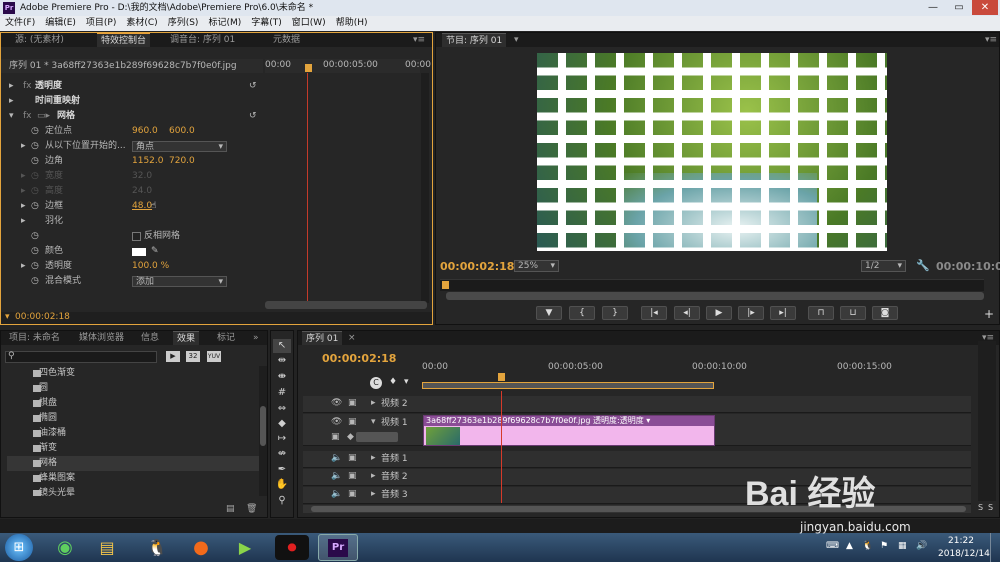  What do you see at coordinates (263, 431) in the screenshot?
I see `effects-scrollbar` at bounding box center [263, 431].